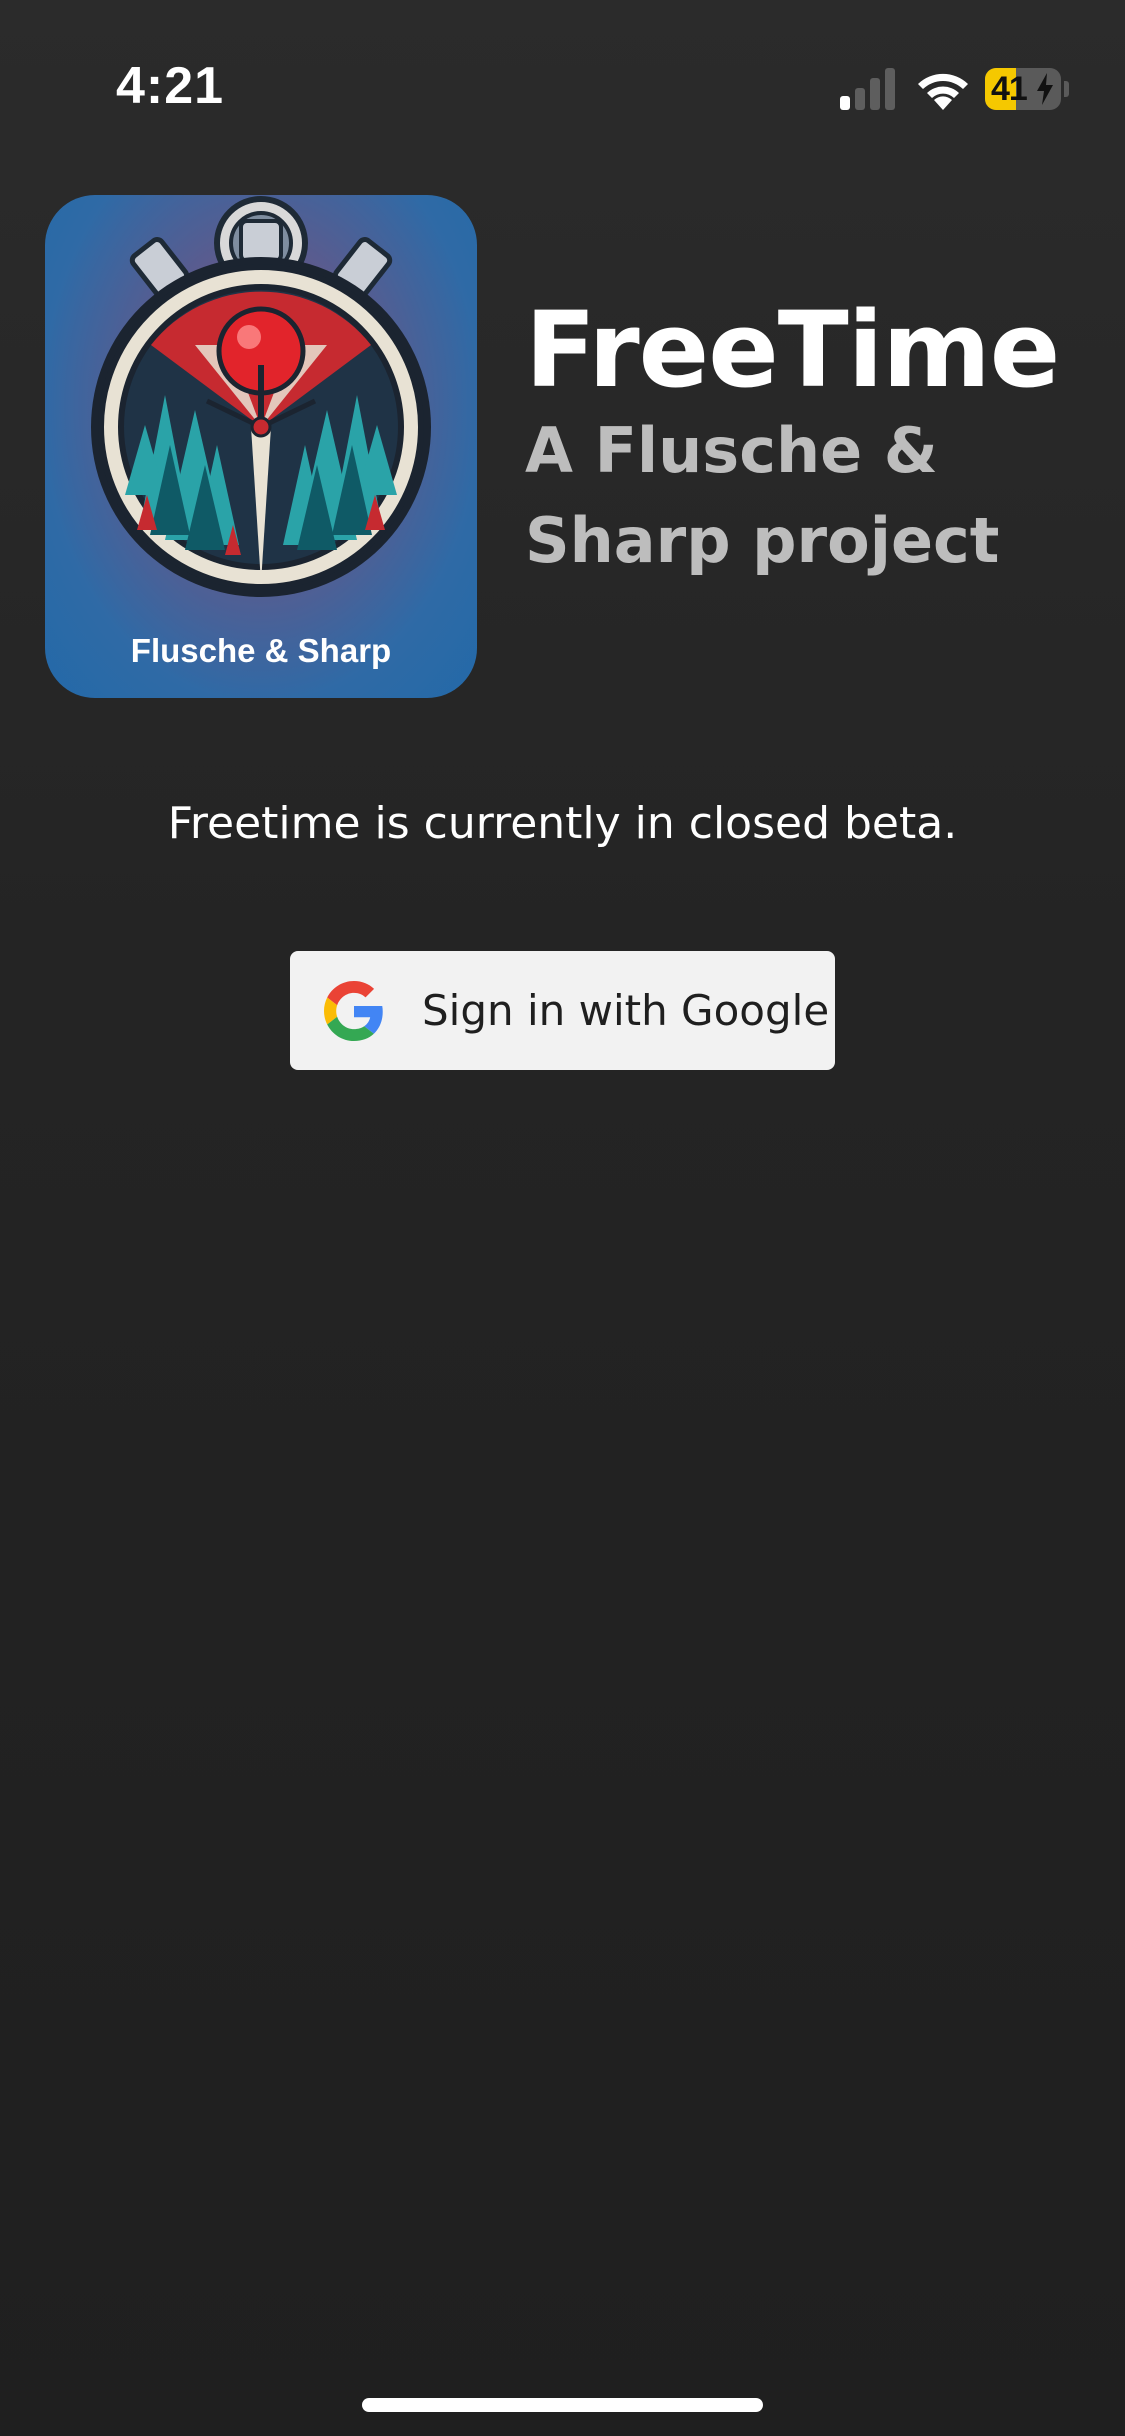  I want to click on logo-caption: Flusche & Sharp, so click(261, 650).